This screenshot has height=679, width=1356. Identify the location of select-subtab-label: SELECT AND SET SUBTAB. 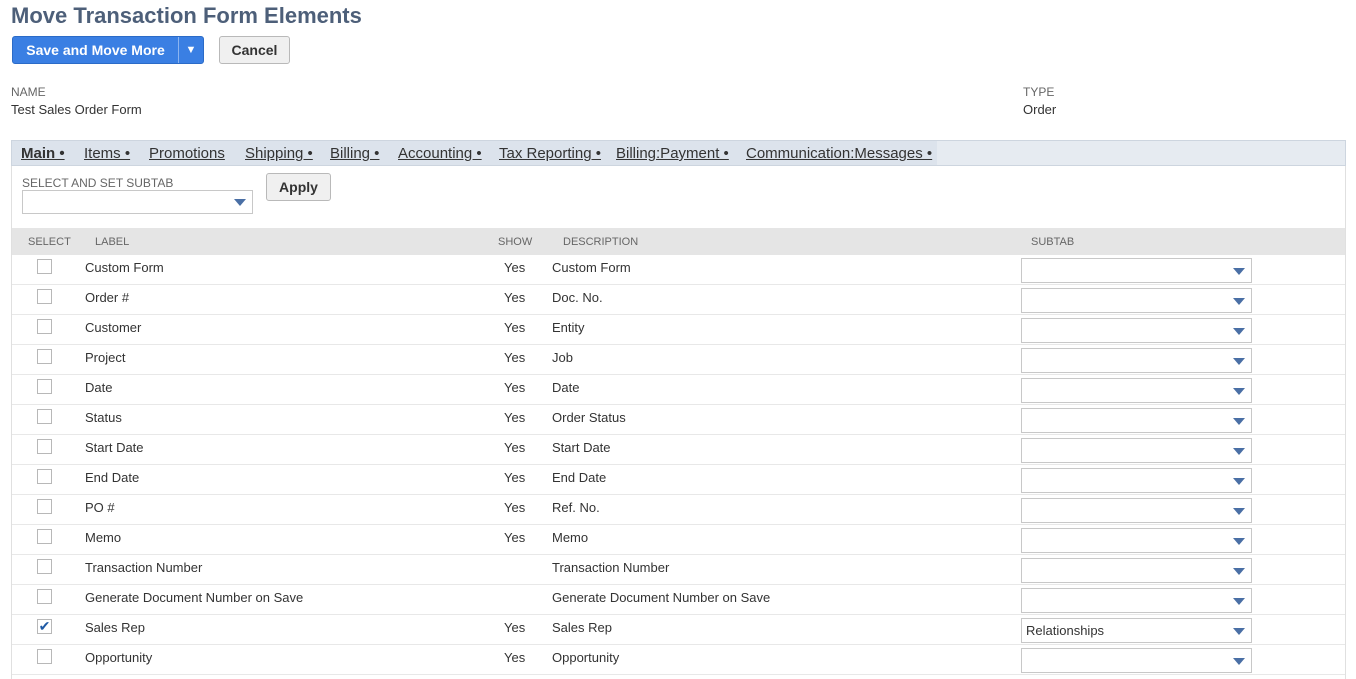
(98, 183).